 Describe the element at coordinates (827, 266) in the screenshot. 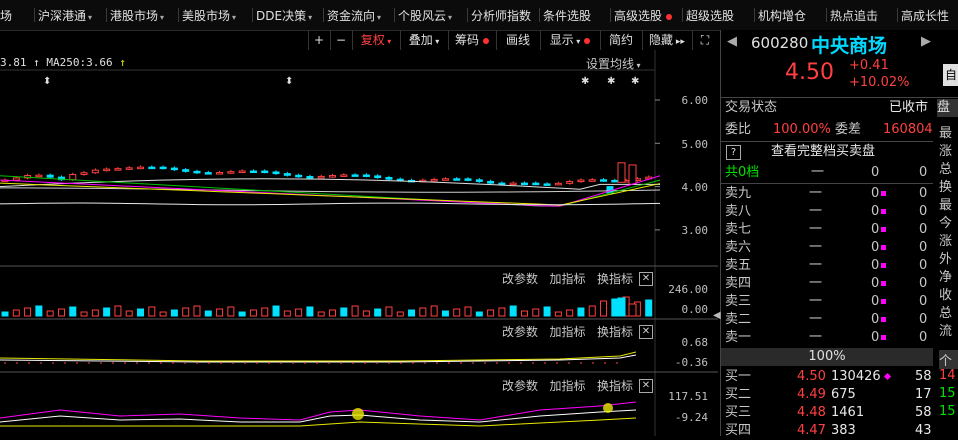

I see `sell-level-row: 卖五 一 0 0` at that location.